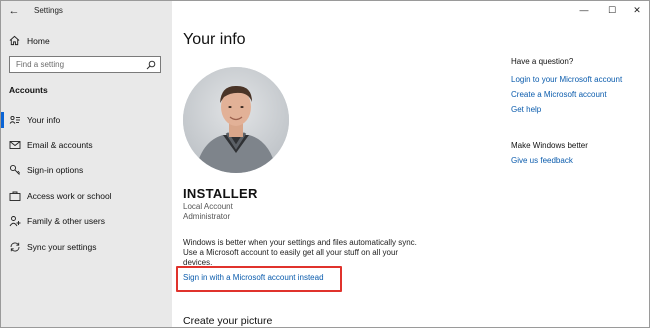  What do you see at coordinates (86, 11) in the screenshot?
I see `title-bar-left: ← Settings` at bounding box center [86, 11].